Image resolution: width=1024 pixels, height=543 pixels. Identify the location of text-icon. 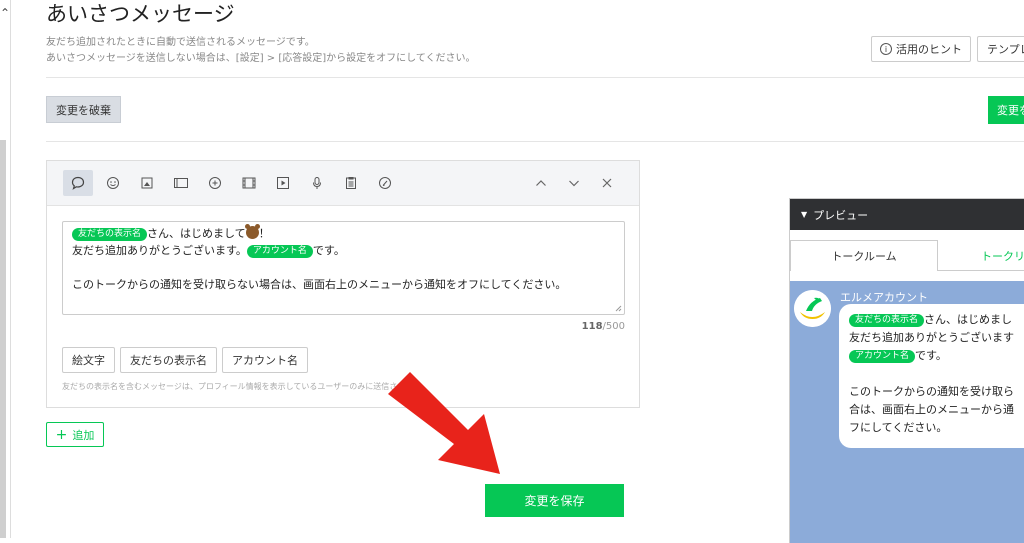
(78, 183).